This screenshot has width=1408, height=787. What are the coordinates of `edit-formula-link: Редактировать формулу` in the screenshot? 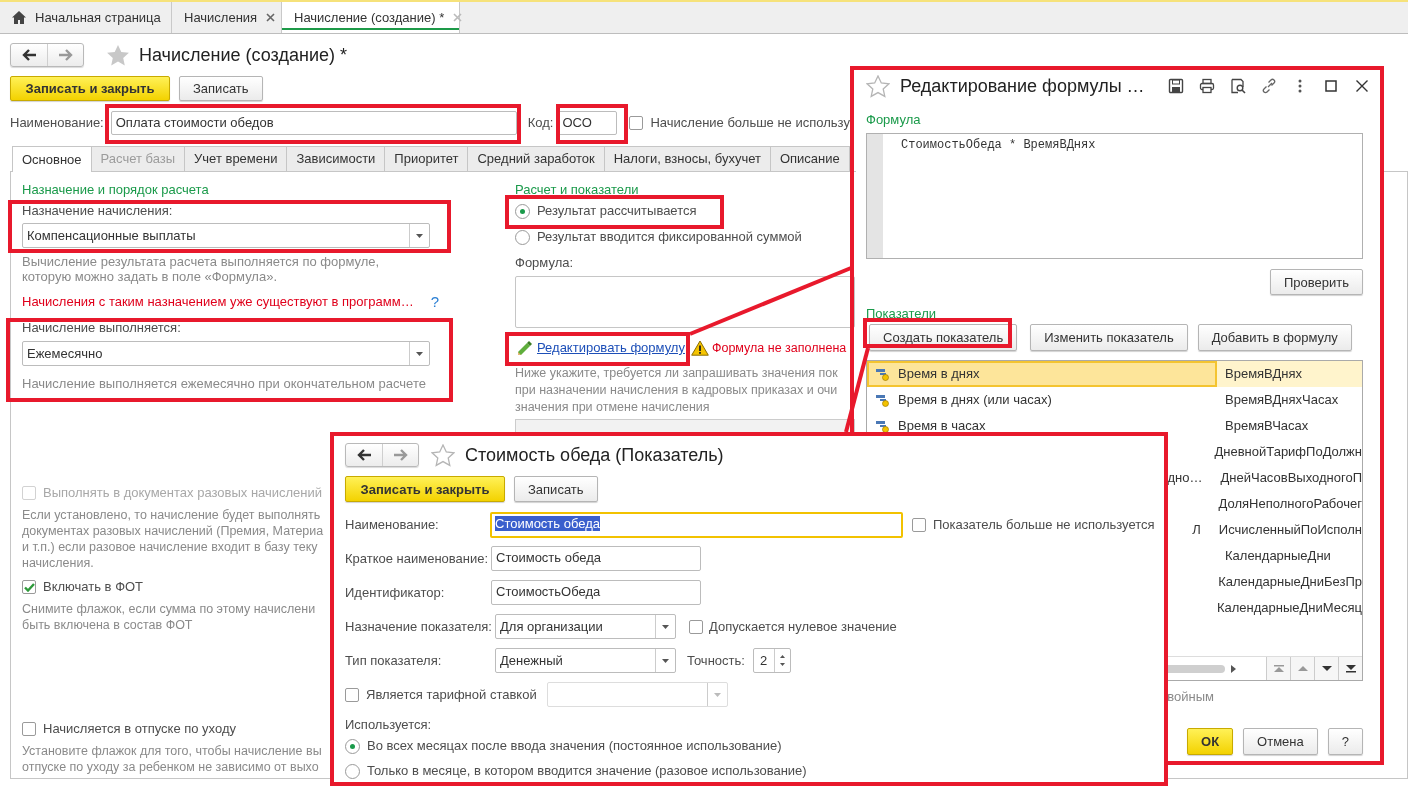 It's located at (611, 348).